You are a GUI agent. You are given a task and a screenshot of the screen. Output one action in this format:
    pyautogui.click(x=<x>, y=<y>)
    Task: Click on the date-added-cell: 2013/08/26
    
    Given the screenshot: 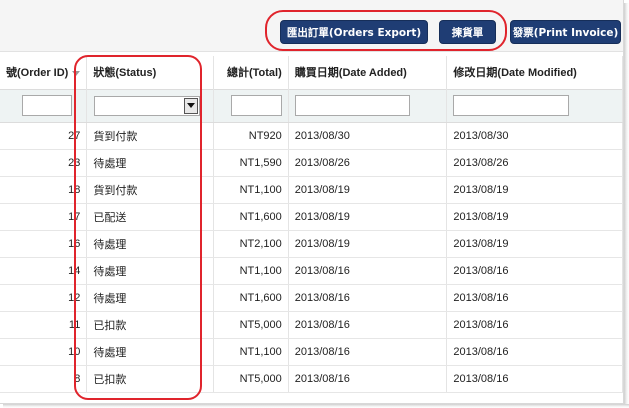 What is the action you would take?
    pyautogui.click(x=368, y=163)
    